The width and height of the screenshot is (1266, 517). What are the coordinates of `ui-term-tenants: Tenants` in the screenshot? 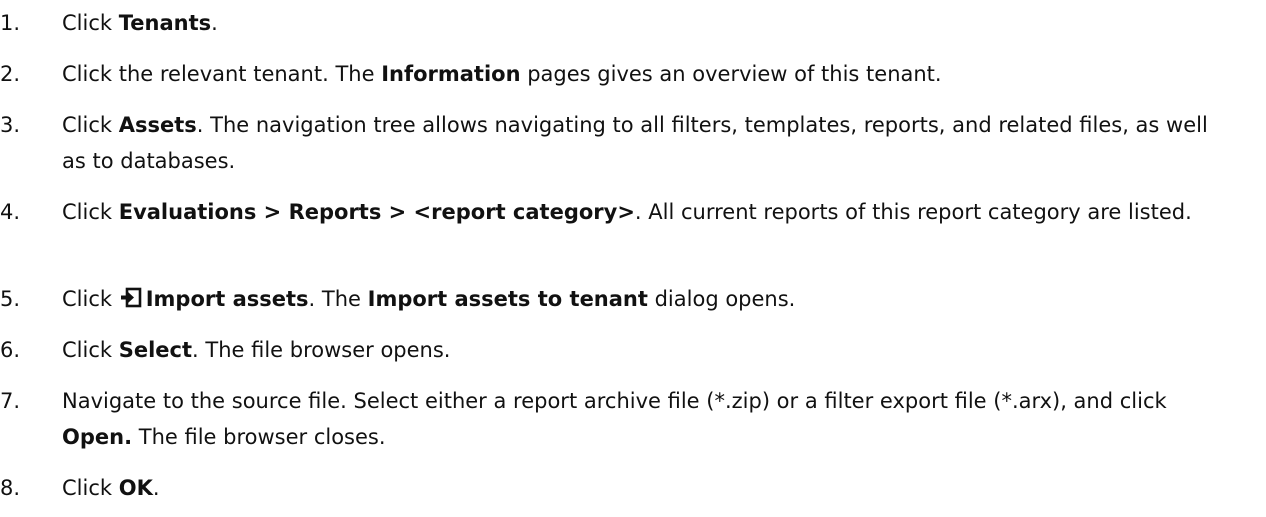 It's located at (165, 23).